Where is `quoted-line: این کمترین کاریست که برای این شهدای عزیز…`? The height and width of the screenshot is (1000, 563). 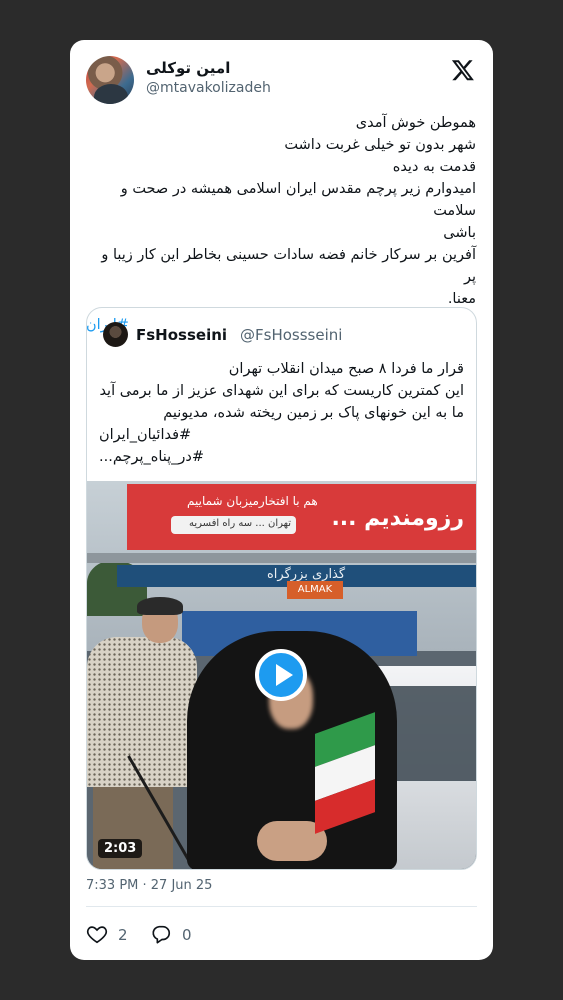 quoted-line: این کمترین کاریست که برای این شهدای عزیز… is located at coordinates (281, 391).